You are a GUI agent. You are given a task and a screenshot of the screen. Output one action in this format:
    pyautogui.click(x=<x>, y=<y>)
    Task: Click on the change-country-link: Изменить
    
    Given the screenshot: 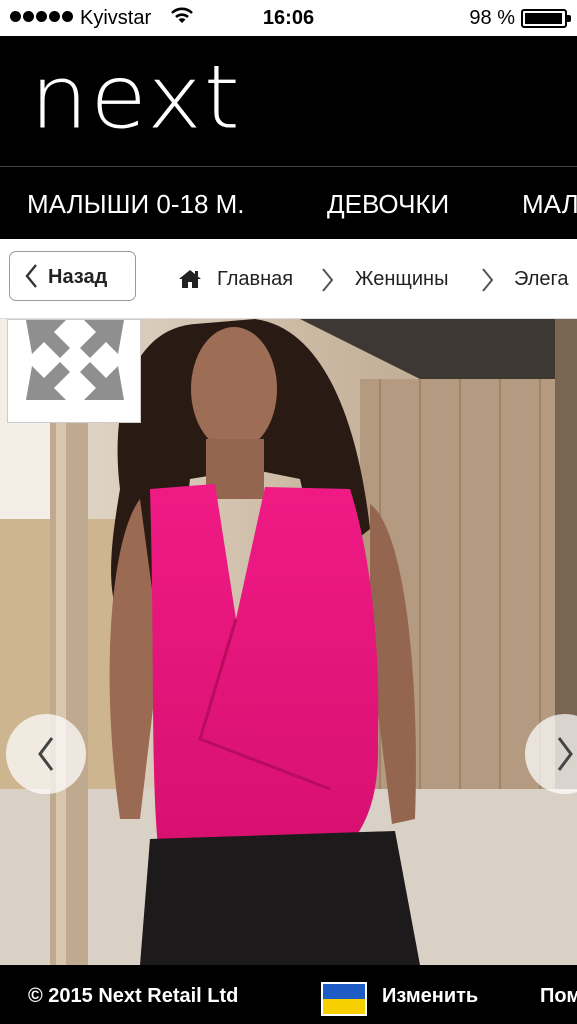 What is the action you would take?
    pyautogui.click(x=430, y=996)
    